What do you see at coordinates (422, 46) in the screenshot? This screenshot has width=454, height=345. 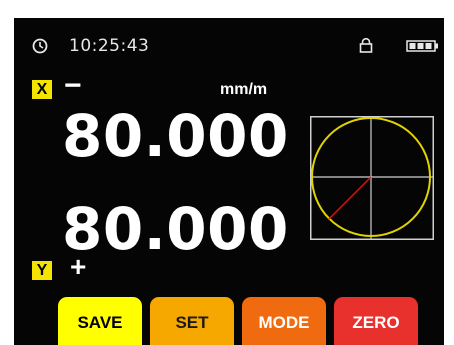 I see `battery-icon` at bounding box center [422, 46].